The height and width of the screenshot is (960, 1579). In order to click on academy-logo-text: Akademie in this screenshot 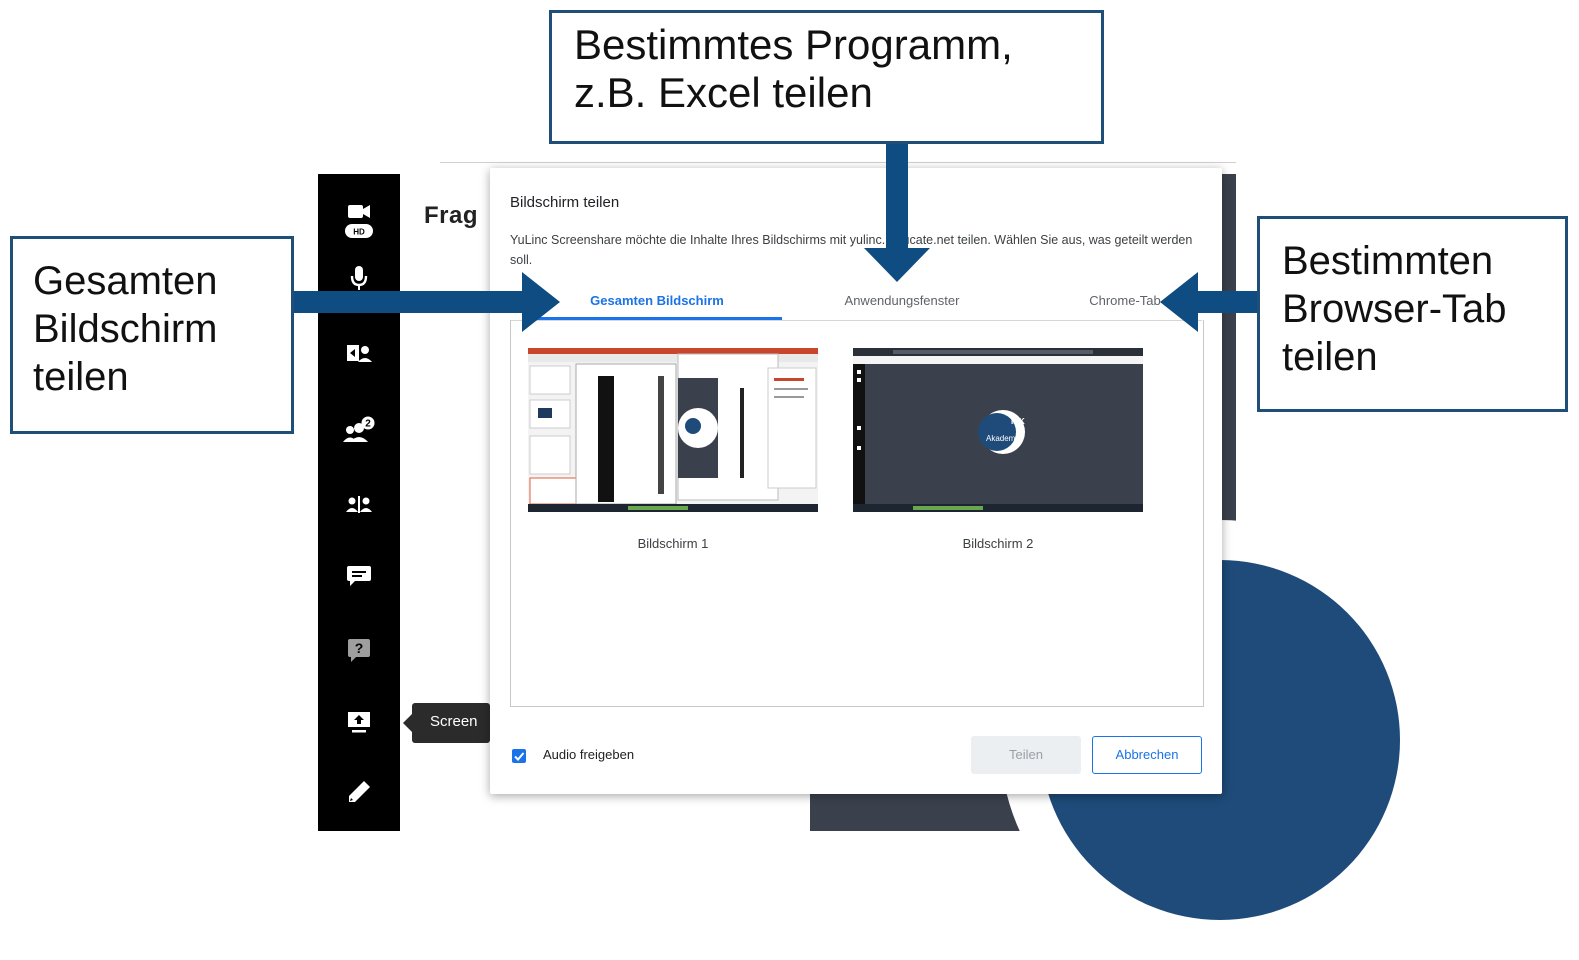, I will do `click(1004, 438)`.